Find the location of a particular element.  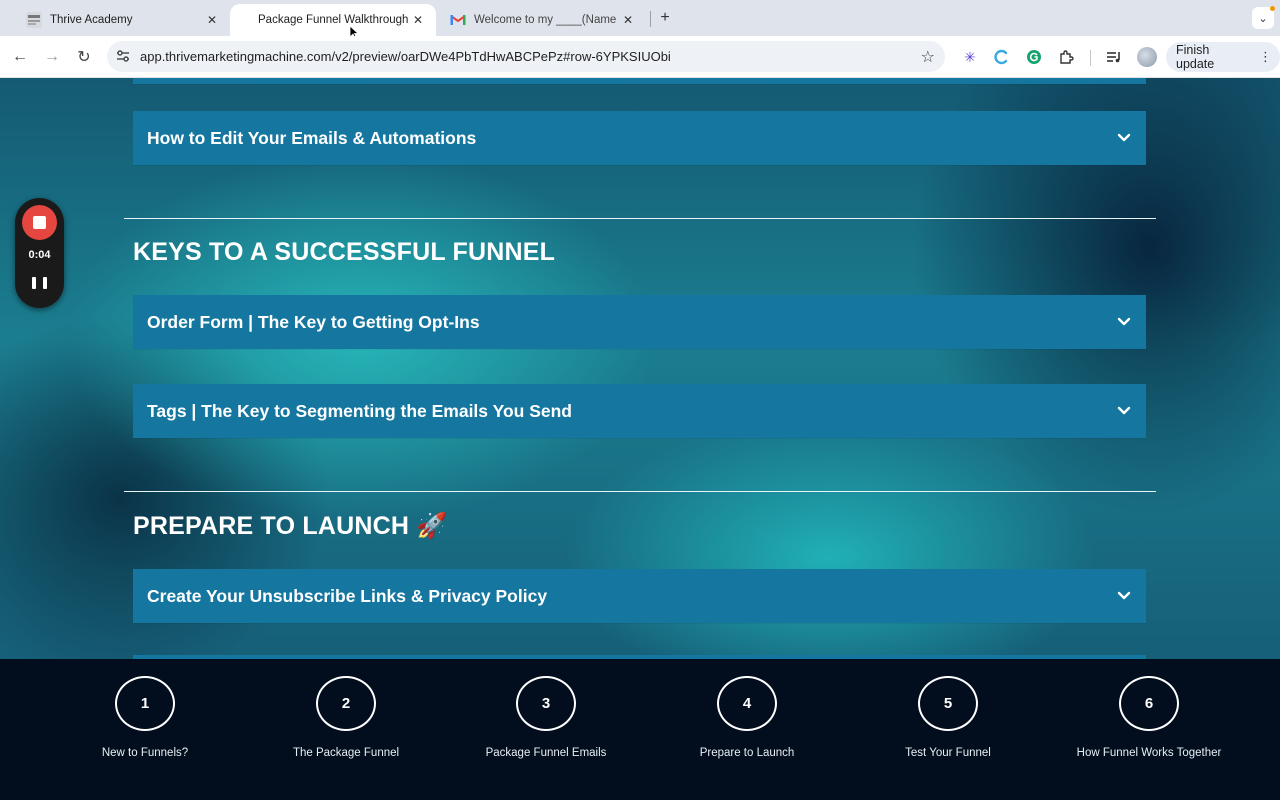

tab-title: Welcome to my ____(Name of is located at coordinates (547, 20).